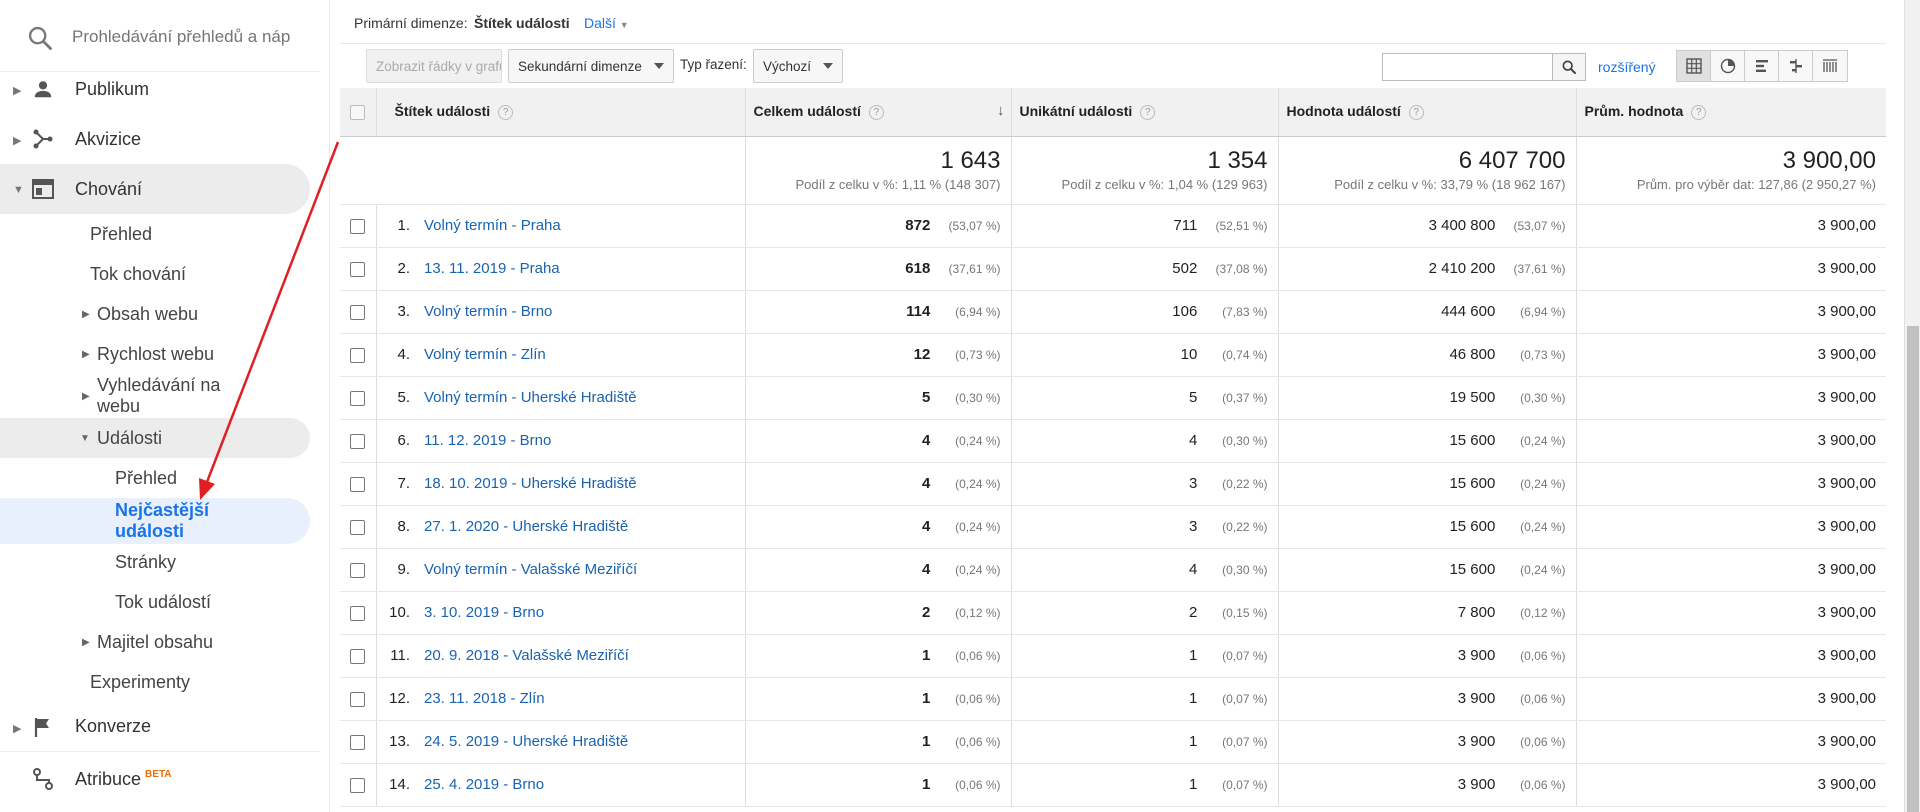  Describe the element at coordinates (155, 438) in the screenshot. I see `sidebar-item-events: ▼ Události` at that location.